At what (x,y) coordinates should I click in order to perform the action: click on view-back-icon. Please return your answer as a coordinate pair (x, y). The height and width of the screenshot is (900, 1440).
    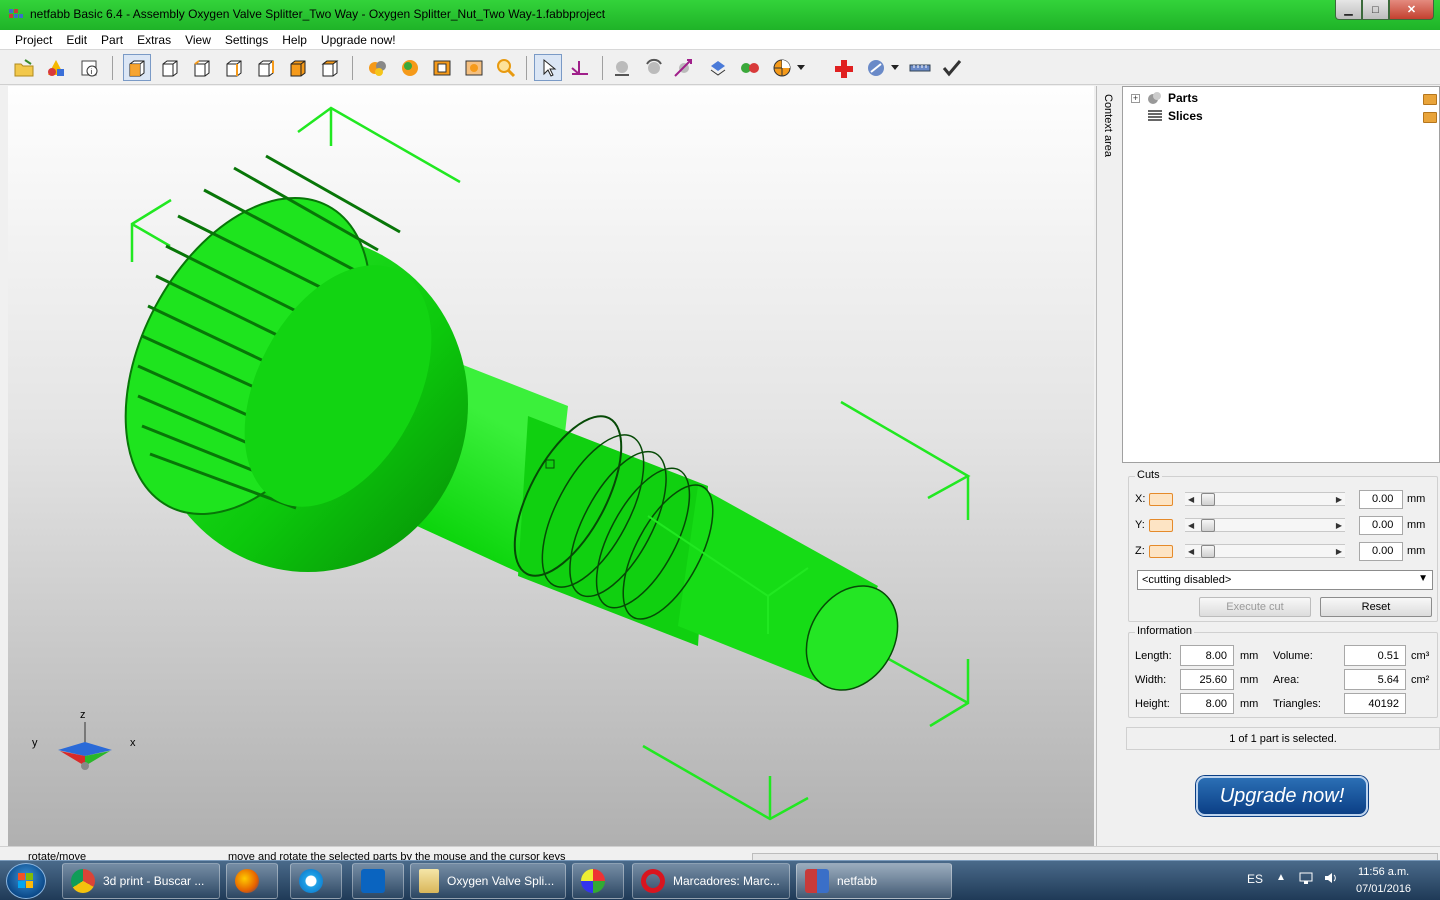
    Looking at the image, I should click on (202, 67).